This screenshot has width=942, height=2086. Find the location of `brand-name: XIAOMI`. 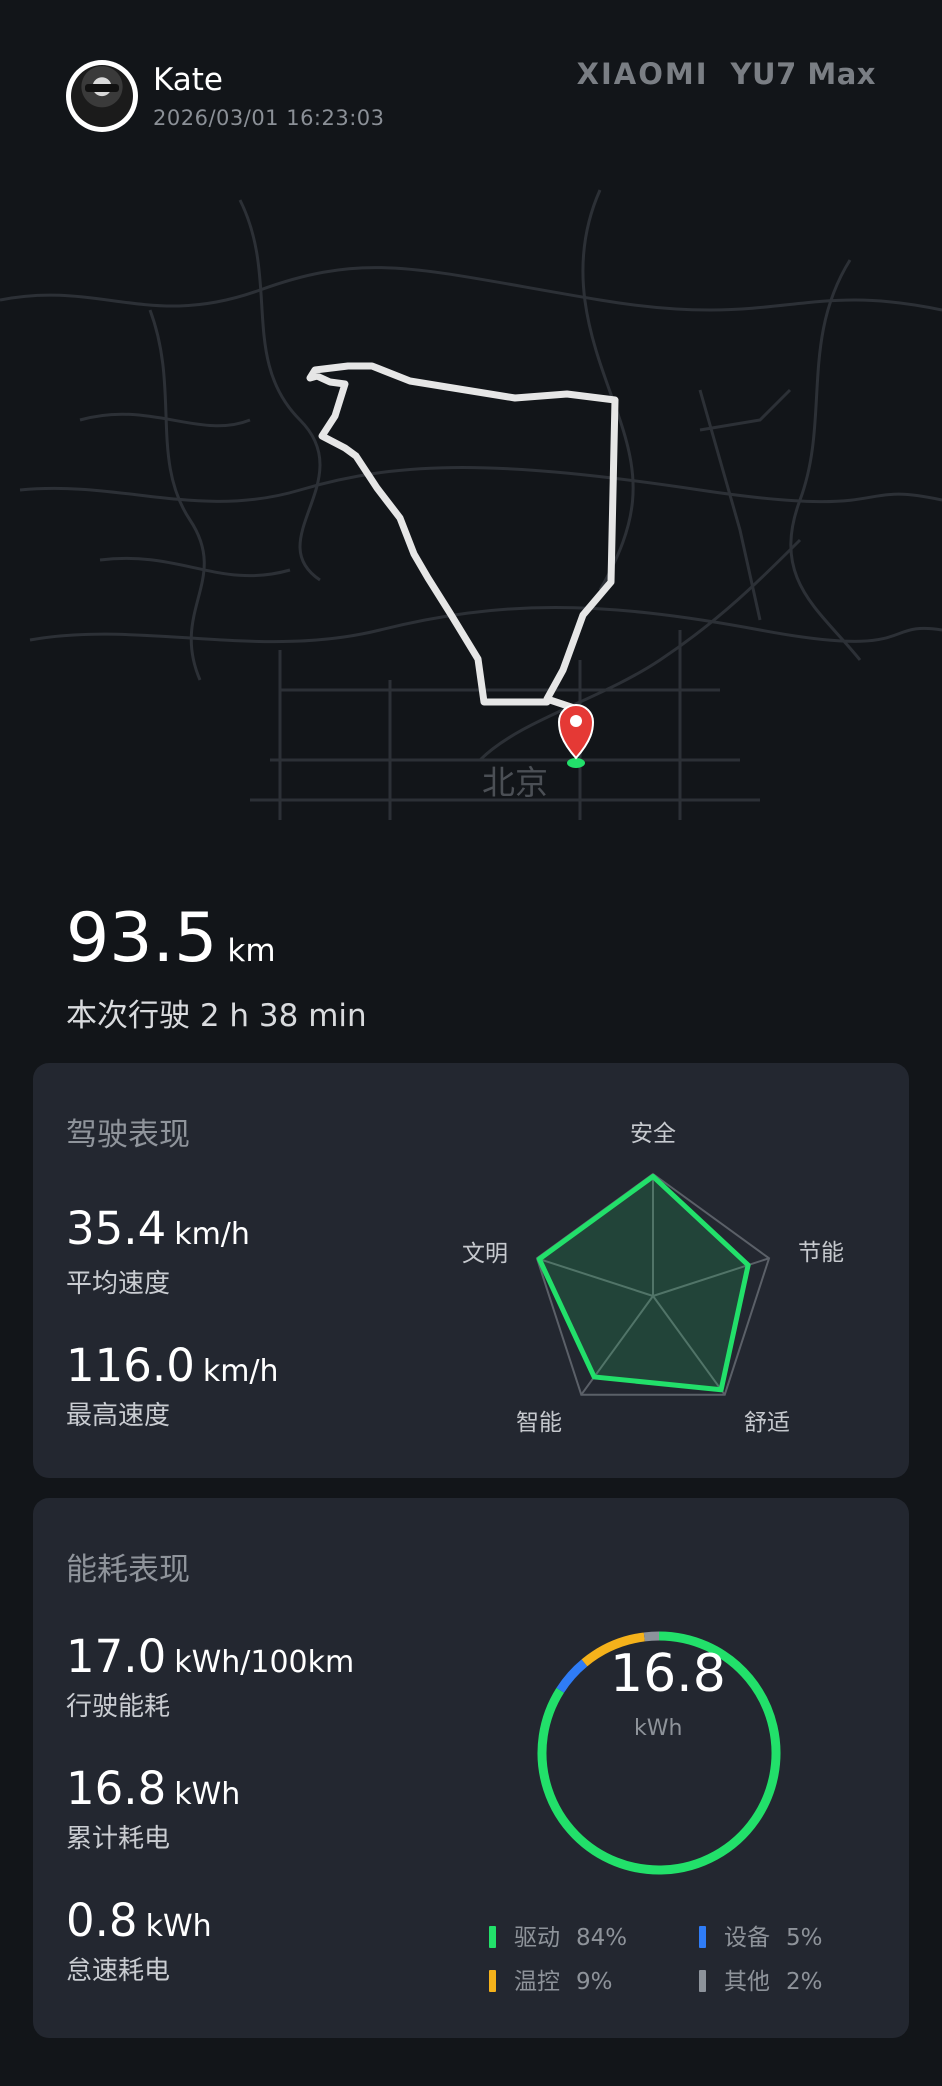

brand-name: XIAOMI is located at coordinates (642, 74).